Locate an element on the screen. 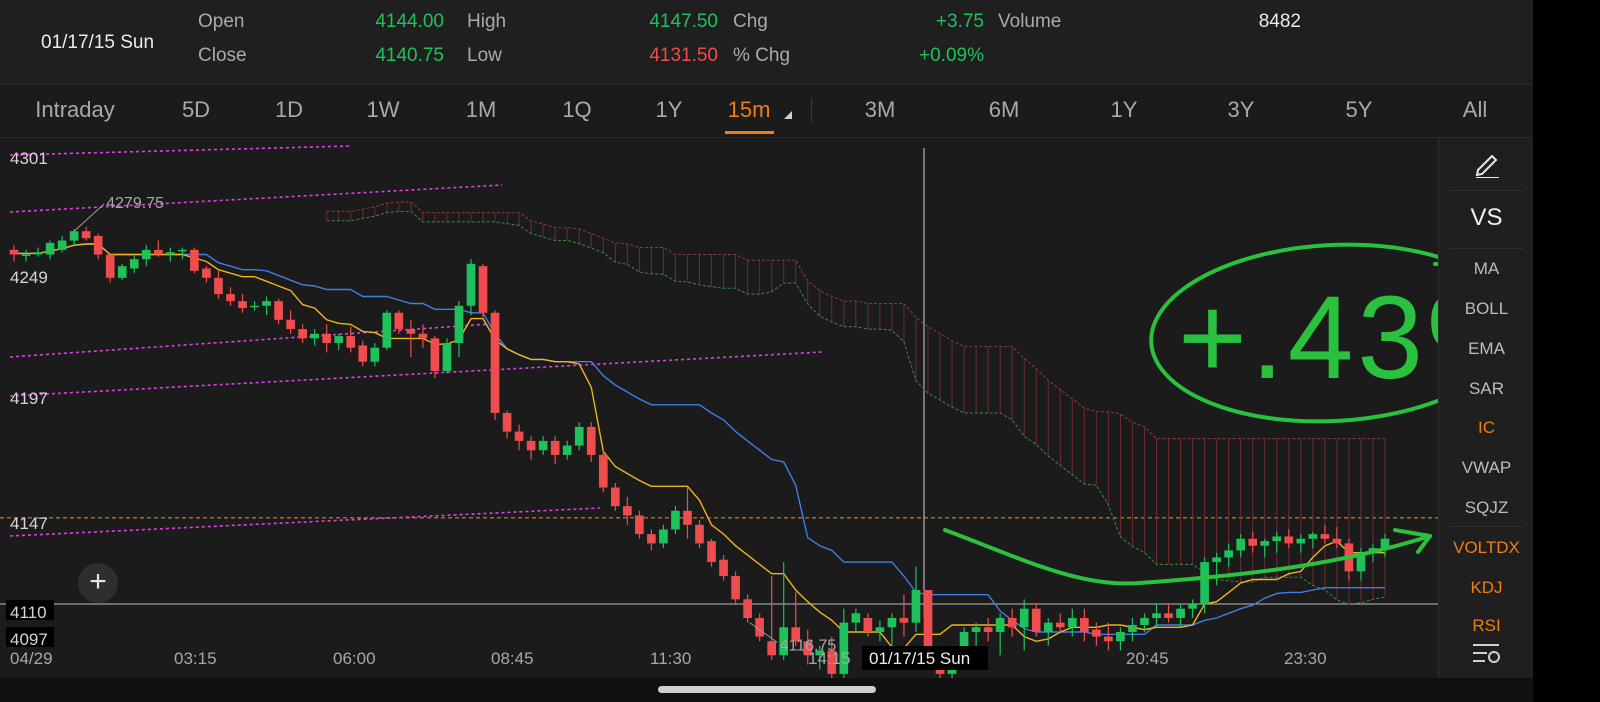 Image resolution: width=1600 pixels, height=702 pixels. pencil-icon is located at coordinates (1487, 163).